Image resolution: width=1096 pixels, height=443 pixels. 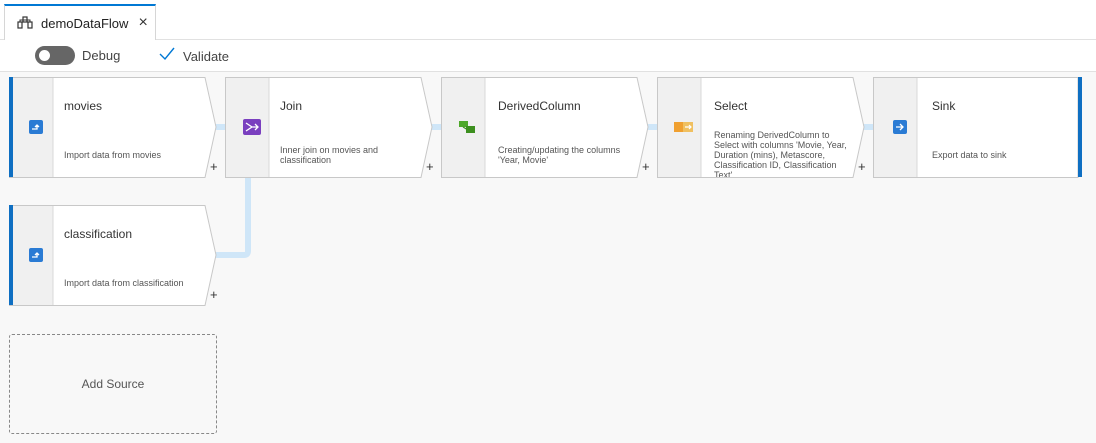 I want to click on add-source-button: Add Source, so click(x=113, y=384).